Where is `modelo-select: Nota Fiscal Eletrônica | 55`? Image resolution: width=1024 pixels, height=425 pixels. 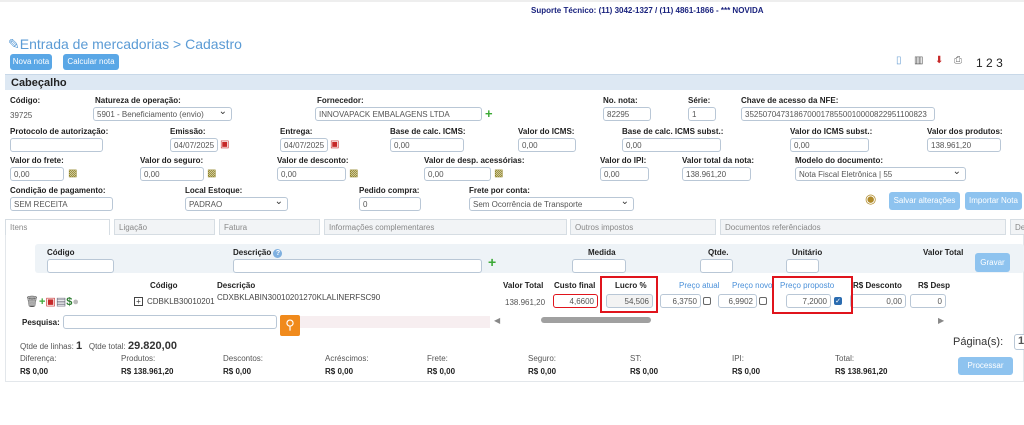
modelo-select: Nota Fiscal Eletrônica | 55 is located at coordinates (880, 174).